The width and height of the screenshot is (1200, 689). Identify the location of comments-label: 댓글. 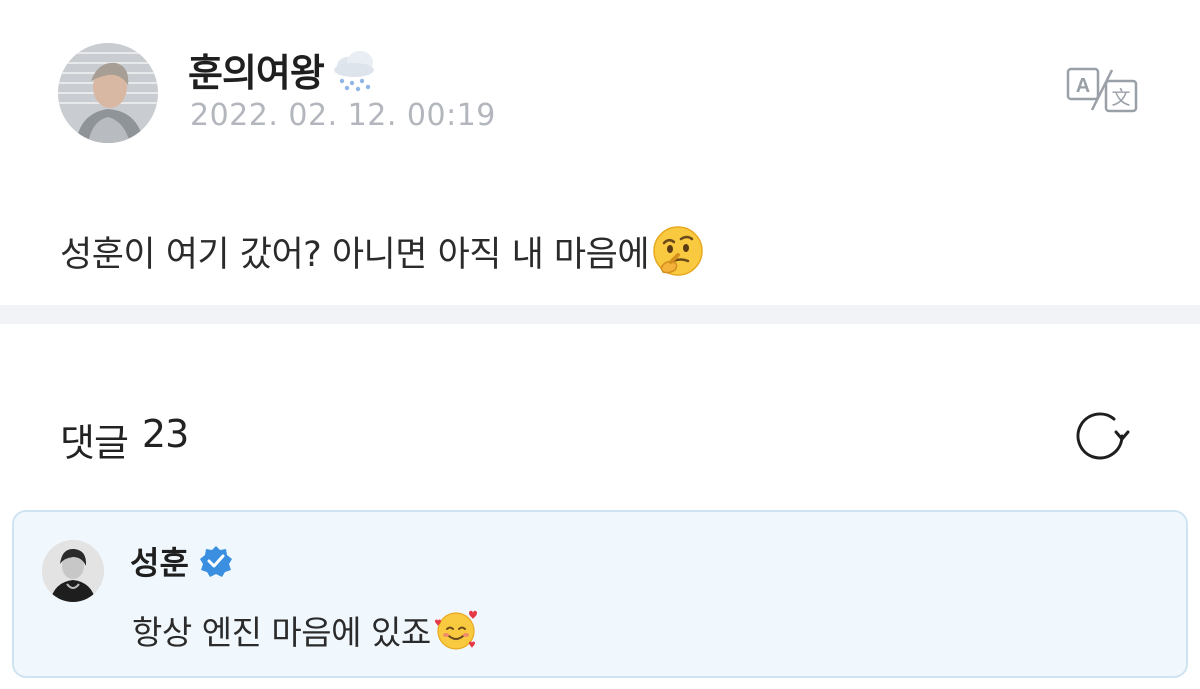
(94, 443).